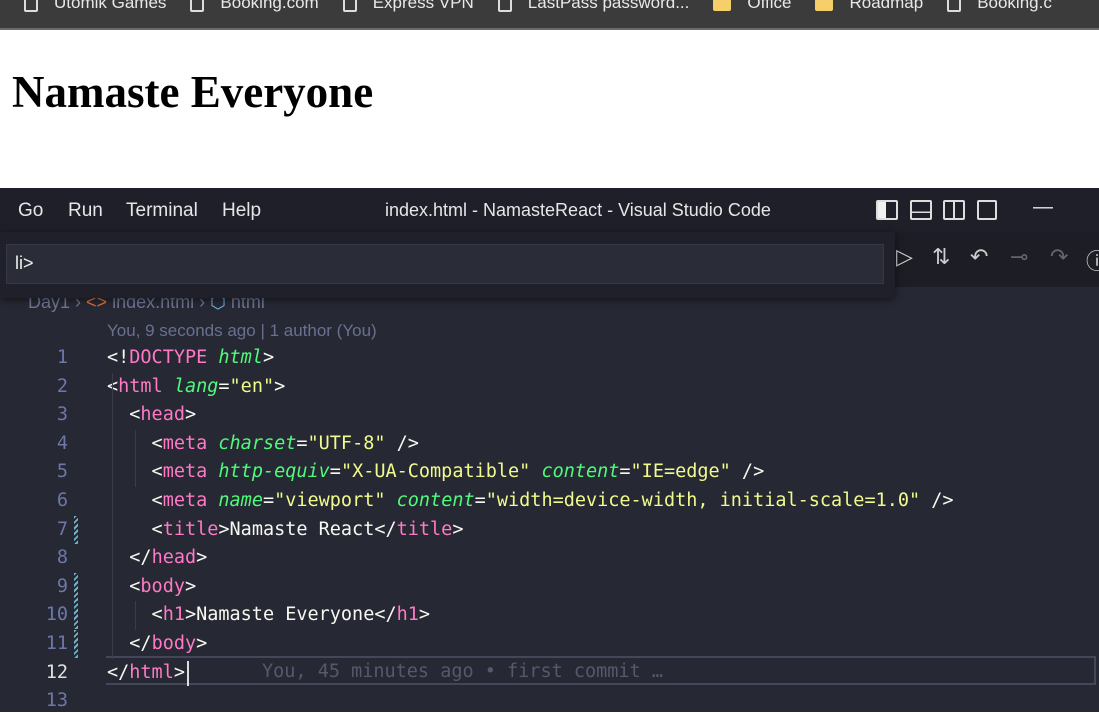 This screenshot has width=1099, height=715. What do you see at coordinates (62, 357) in the screenshot?
I see `line-number: 1` at bounding box center [62, 357].